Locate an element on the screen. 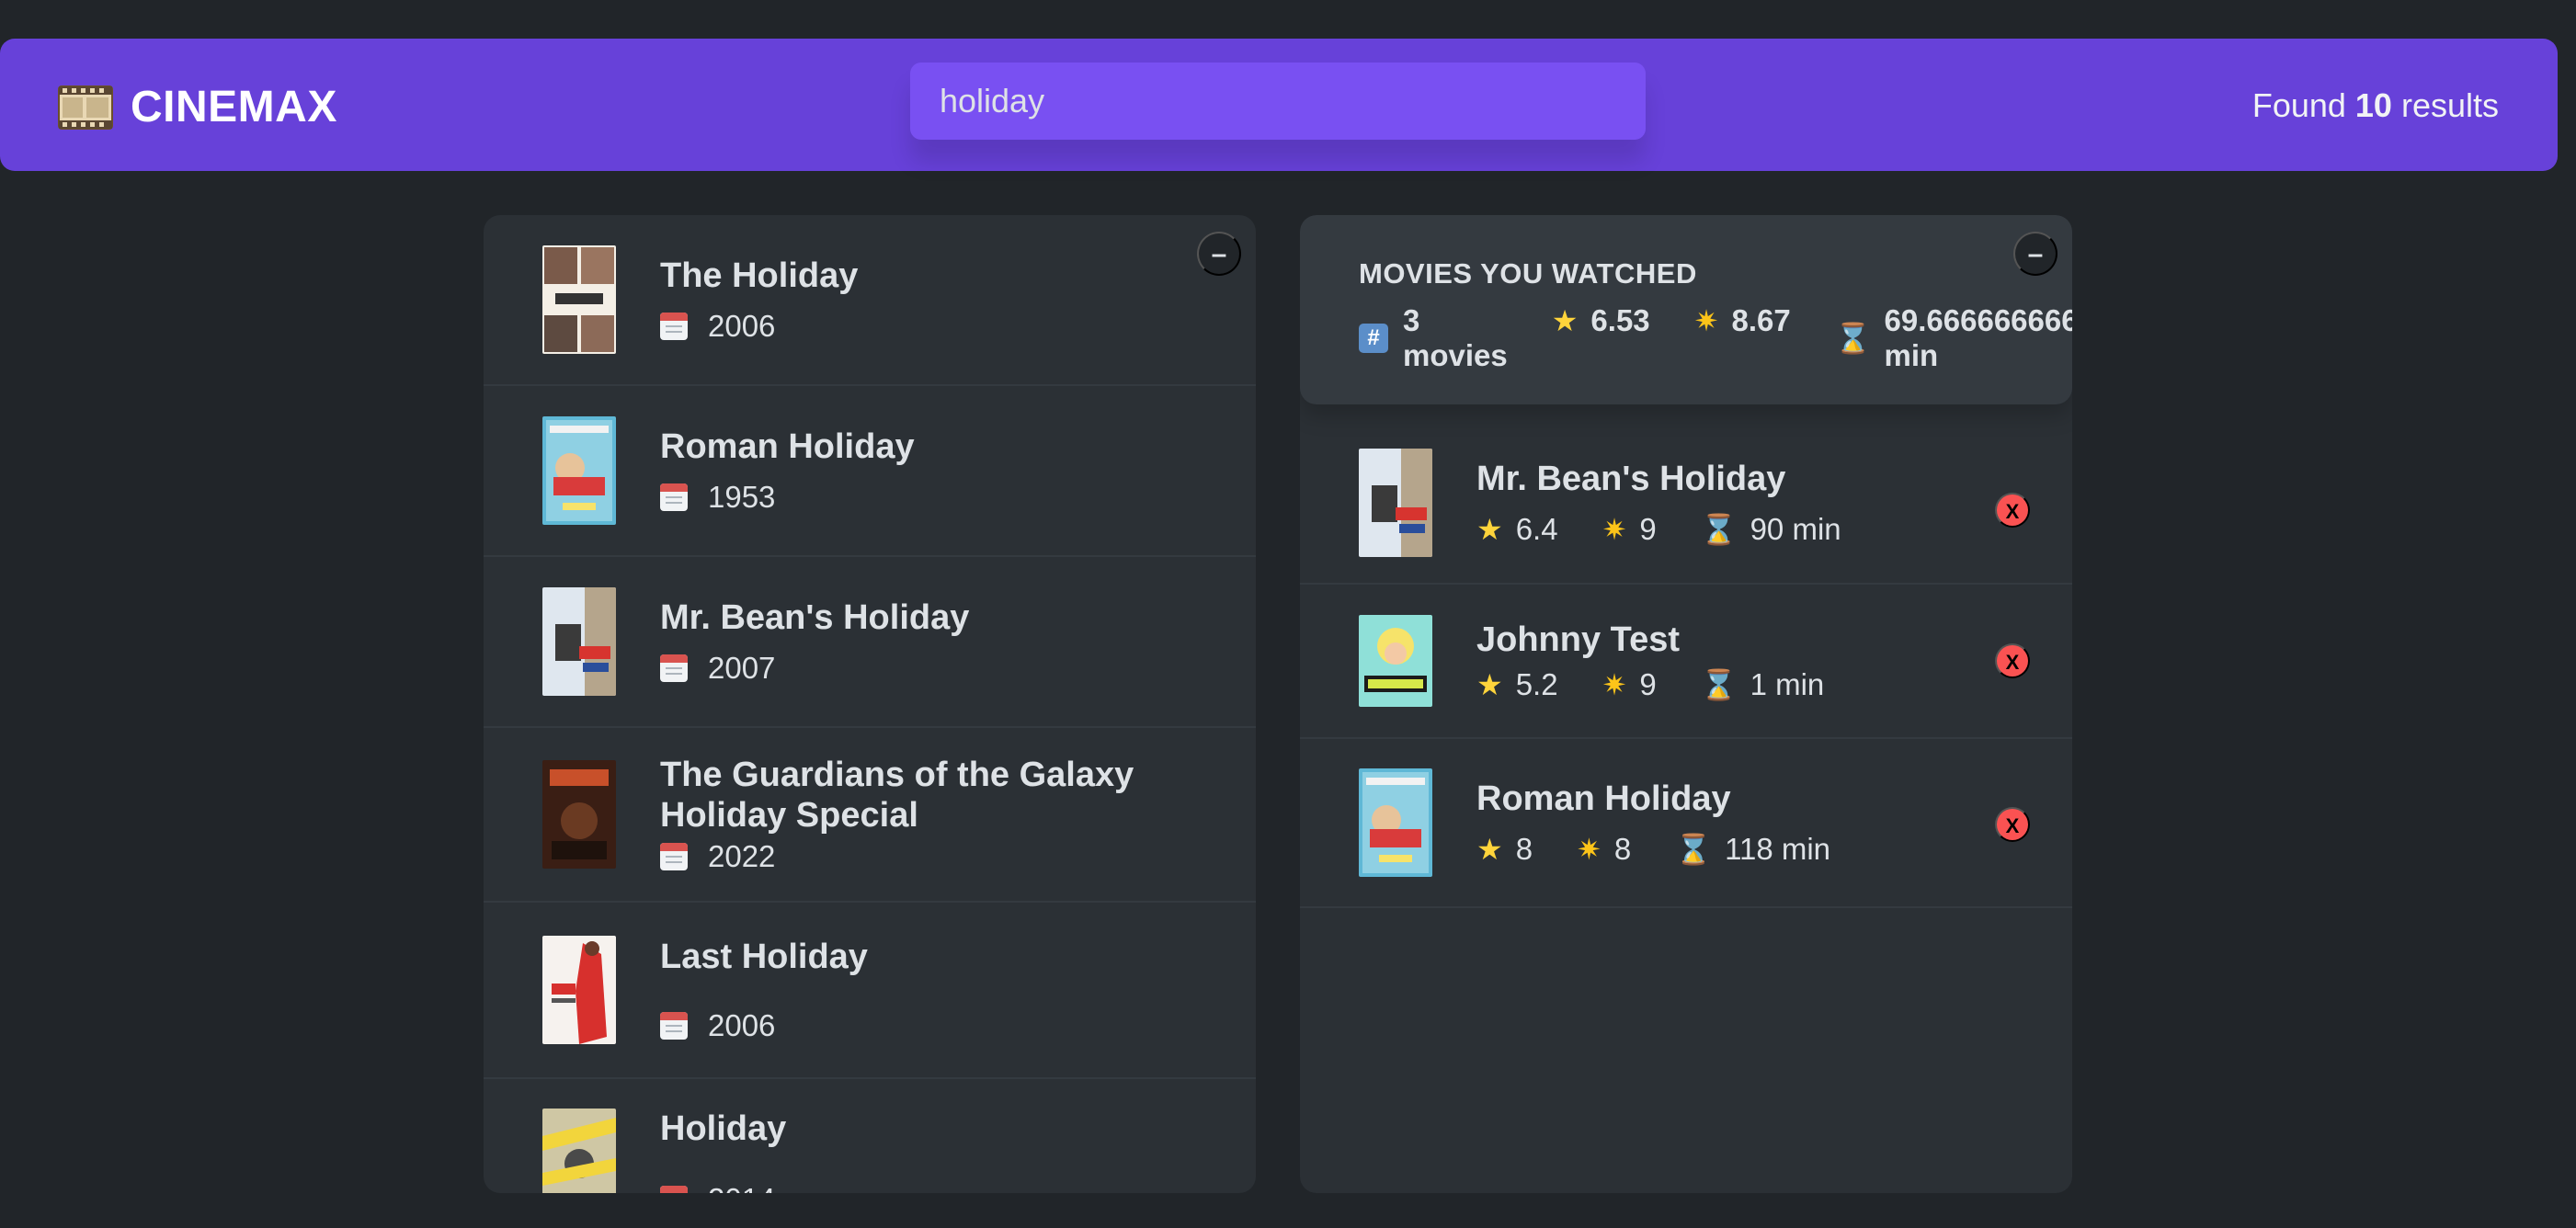  movie-info: The Holiday 2006 is located at coordinates (759, 300).